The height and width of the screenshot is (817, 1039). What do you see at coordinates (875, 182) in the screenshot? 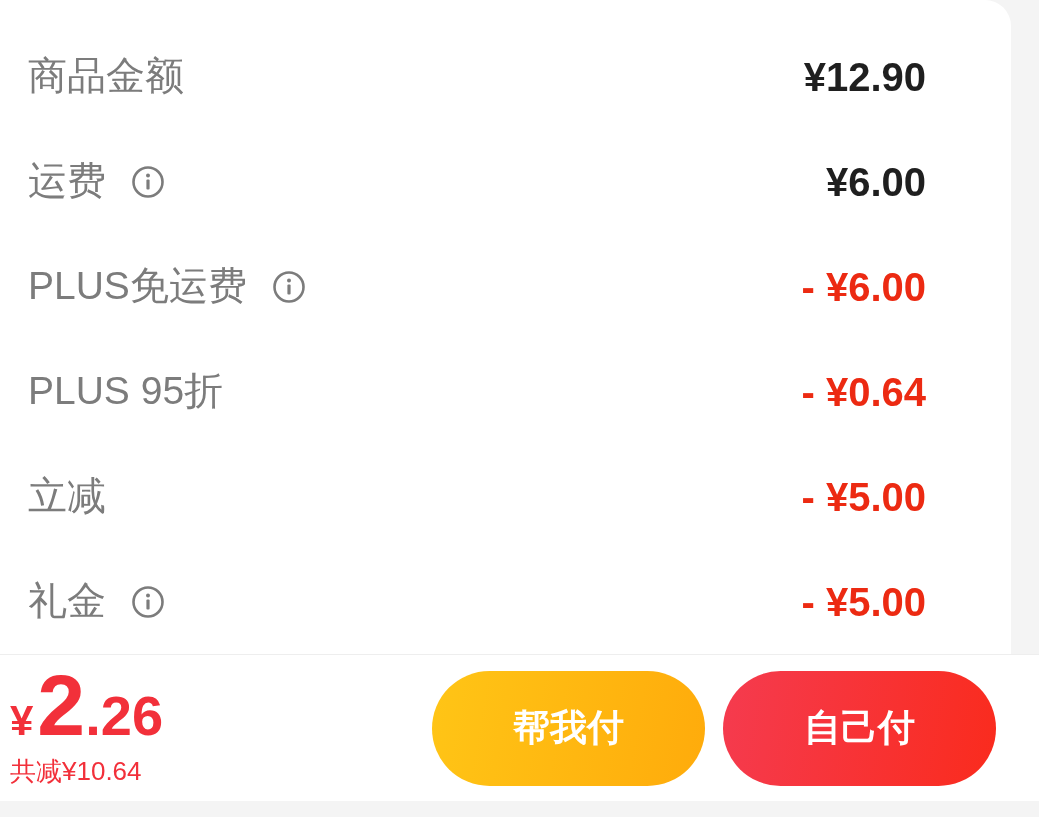
I see `fee-amount: ¥6.00` at bounding box center [875, 182].